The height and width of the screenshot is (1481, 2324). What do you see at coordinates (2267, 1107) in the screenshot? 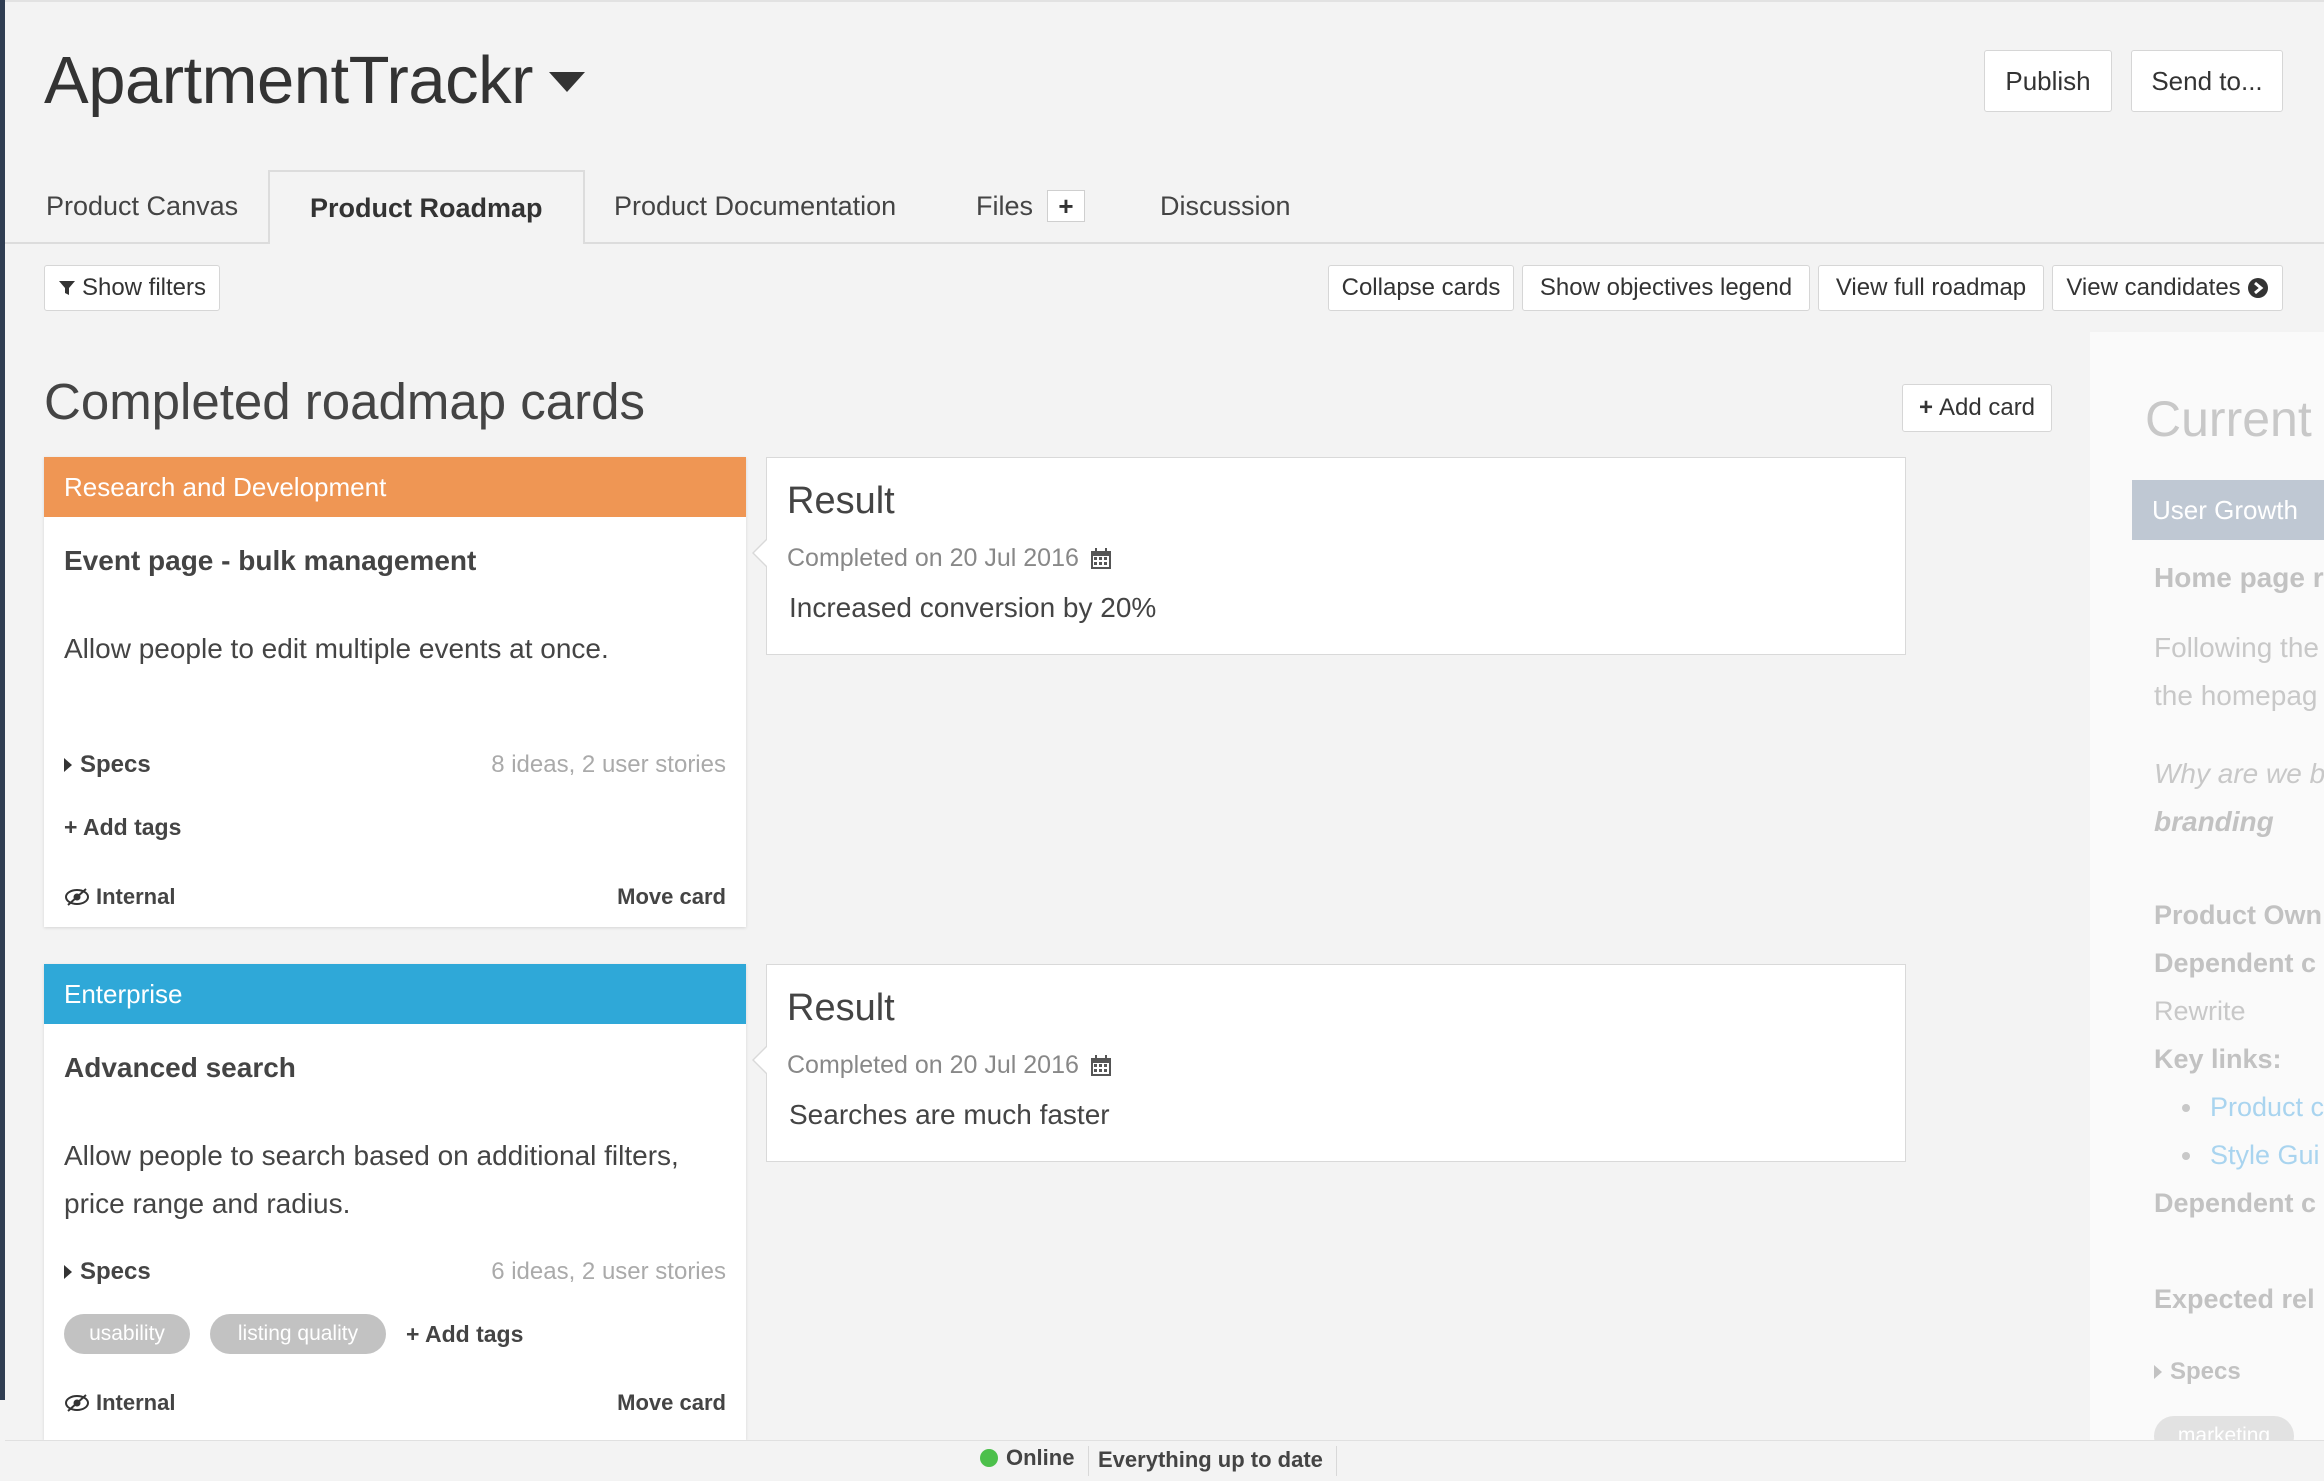
I see `key-link: Product c` at bounding box center [2267, 1107].